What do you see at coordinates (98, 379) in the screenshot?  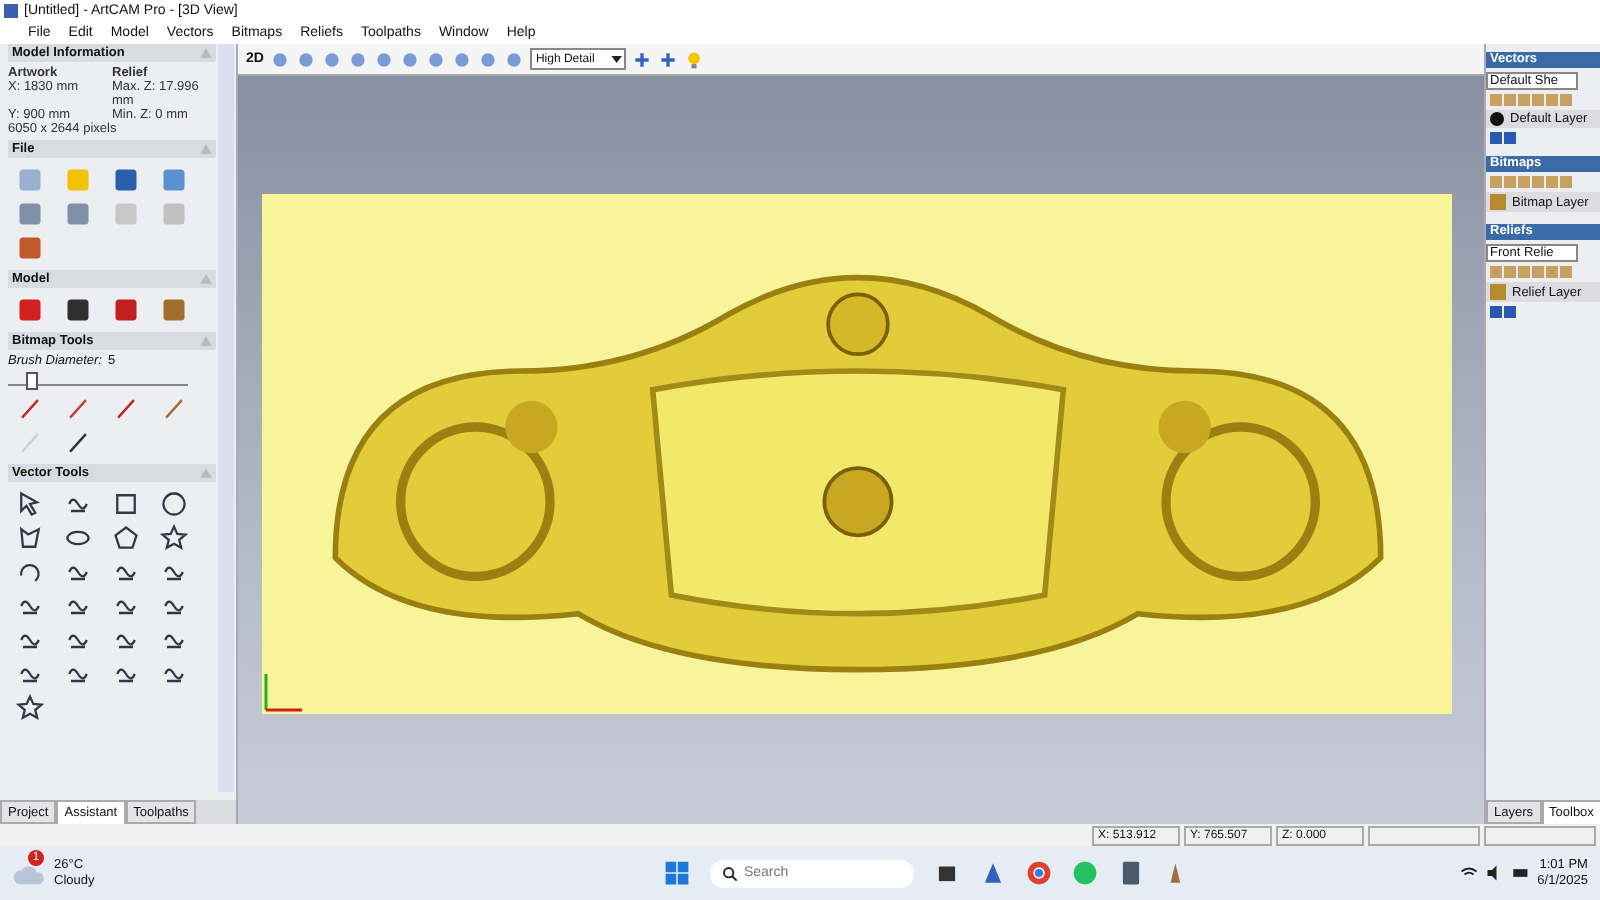 I see `brush-slider` at bounding box center [98, 379].